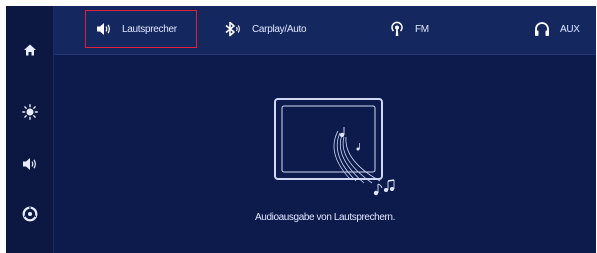  What do you see at coordinates (337, 152) in the screenshot?
I see `speaker-output-illustration` at bounding box center [337, 152].